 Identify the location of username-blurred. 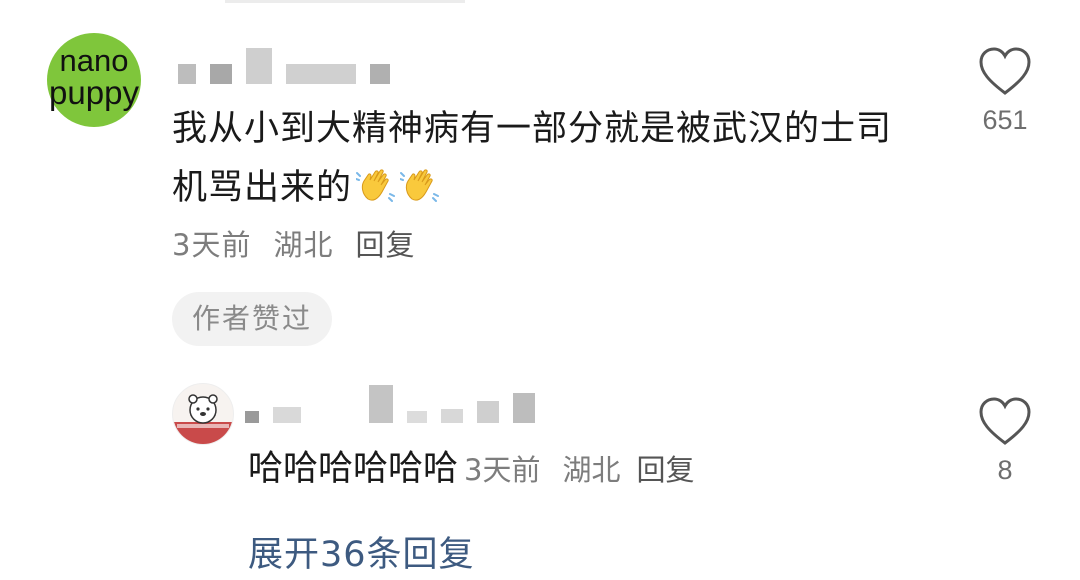
(284, 64).